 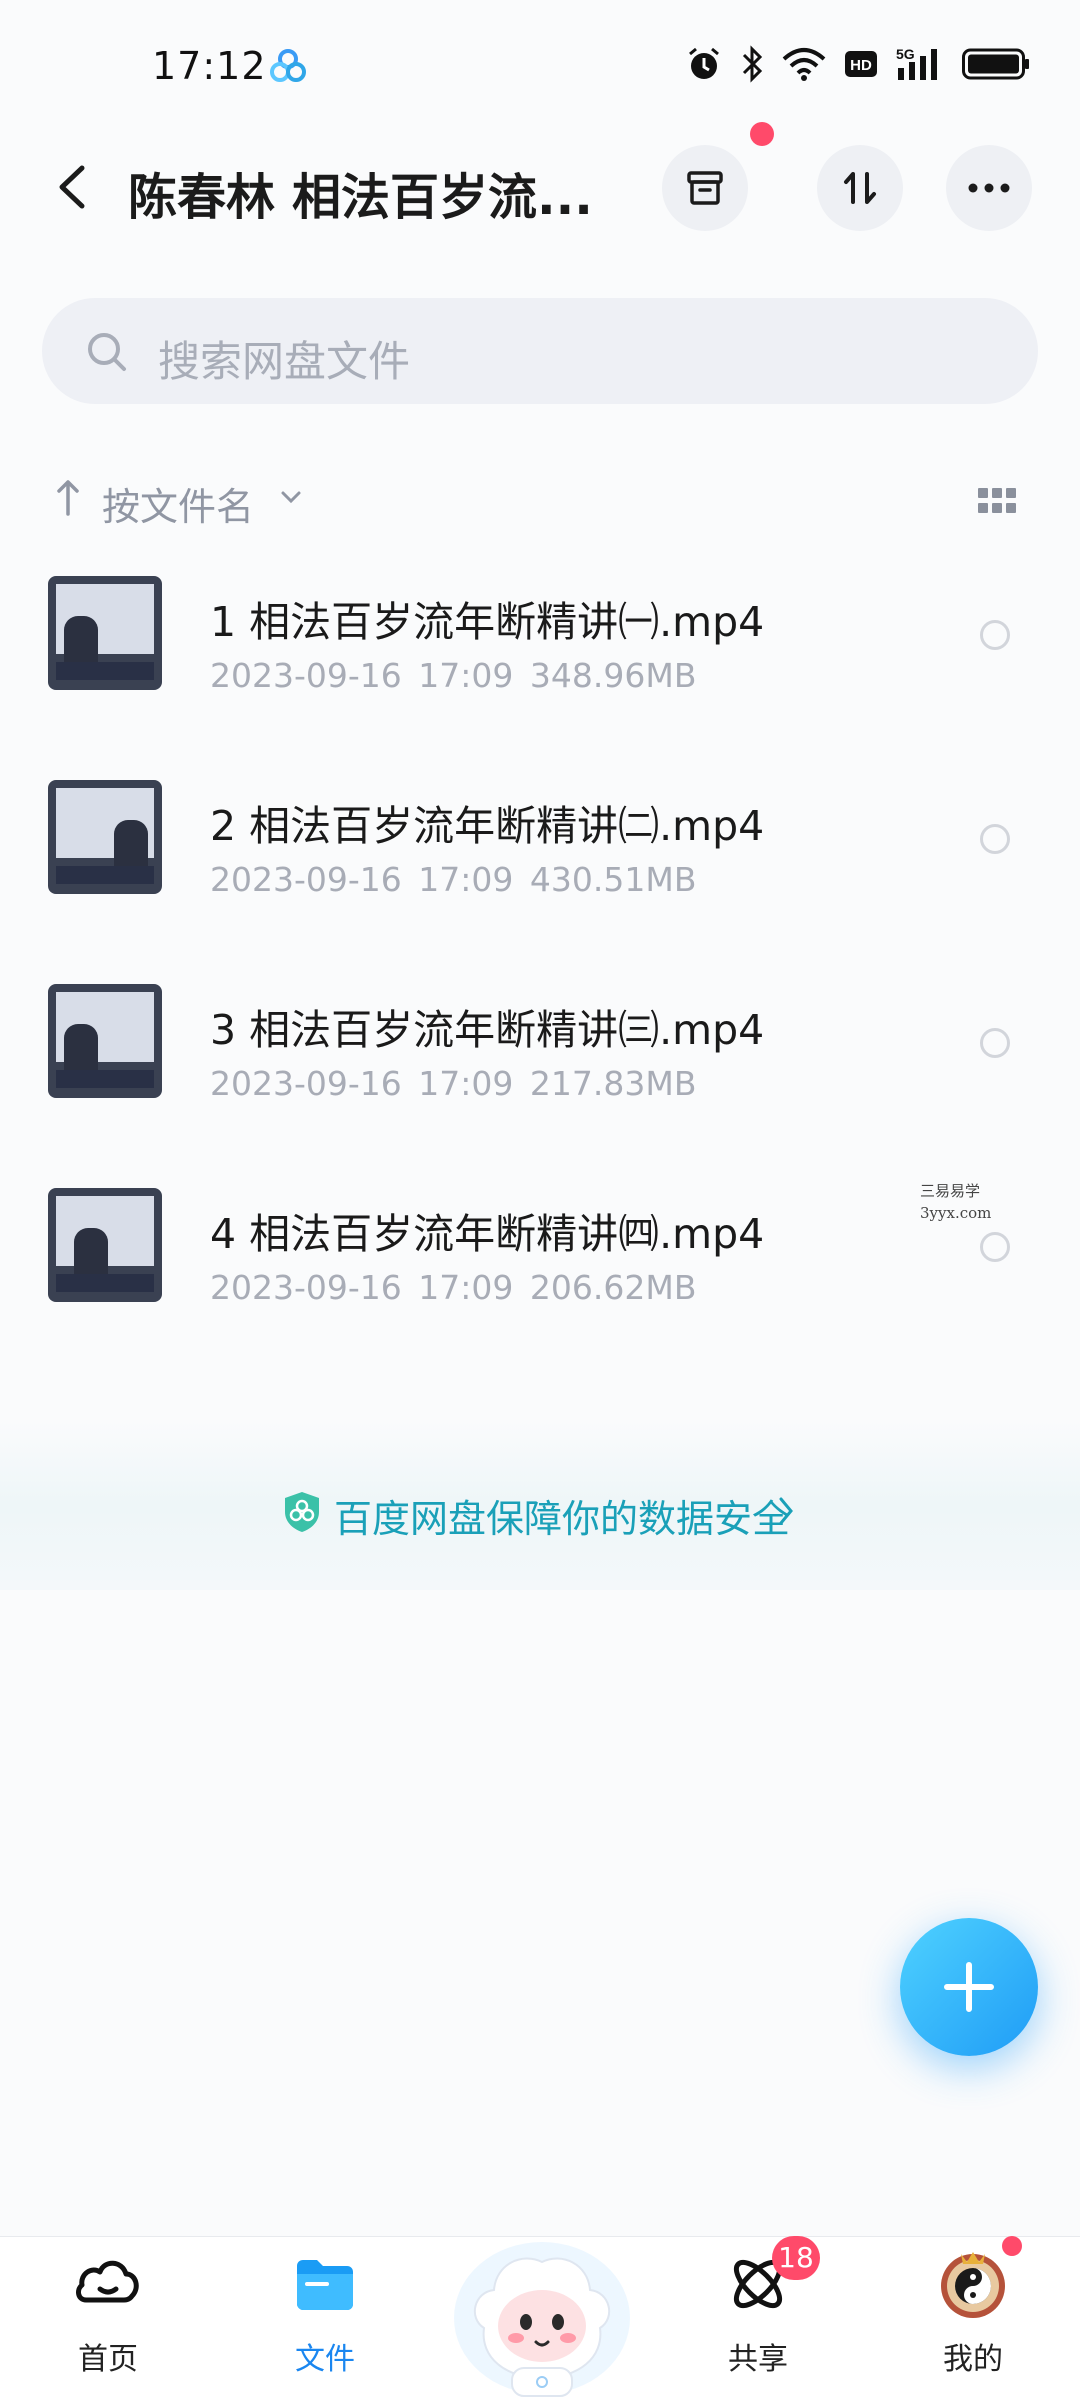 What do you see at coordinates (752, 64) in the screenshot?
I see `bluetooth-icon` at bounding box center [752, 64].